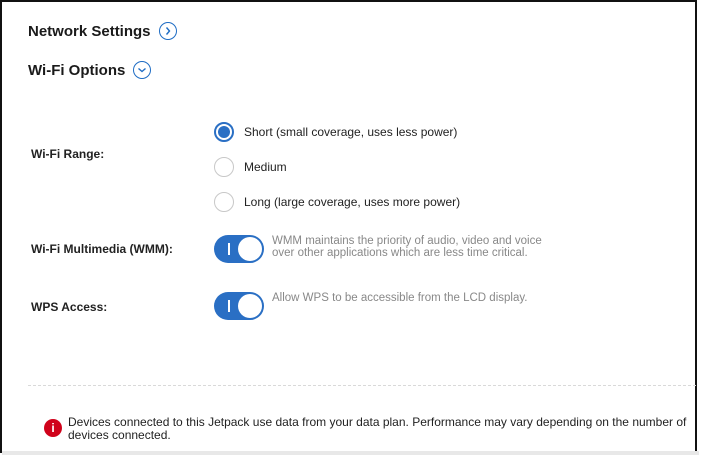 Image resolution: width=701 pixels, height=455 pixels. I want to click on wmm-label: Wi-Fi Multimedia (WMM):, so click(102, 249).